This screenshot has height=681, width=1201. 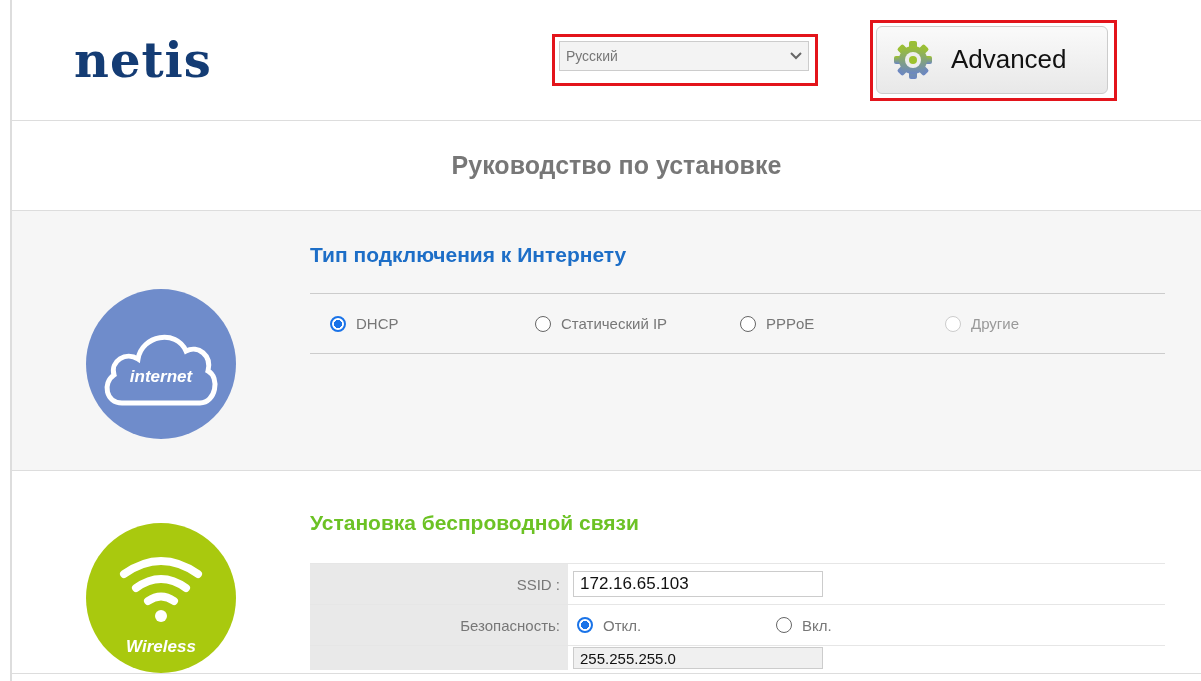 I want to click on gear-icon, so click(x=912, y=59).